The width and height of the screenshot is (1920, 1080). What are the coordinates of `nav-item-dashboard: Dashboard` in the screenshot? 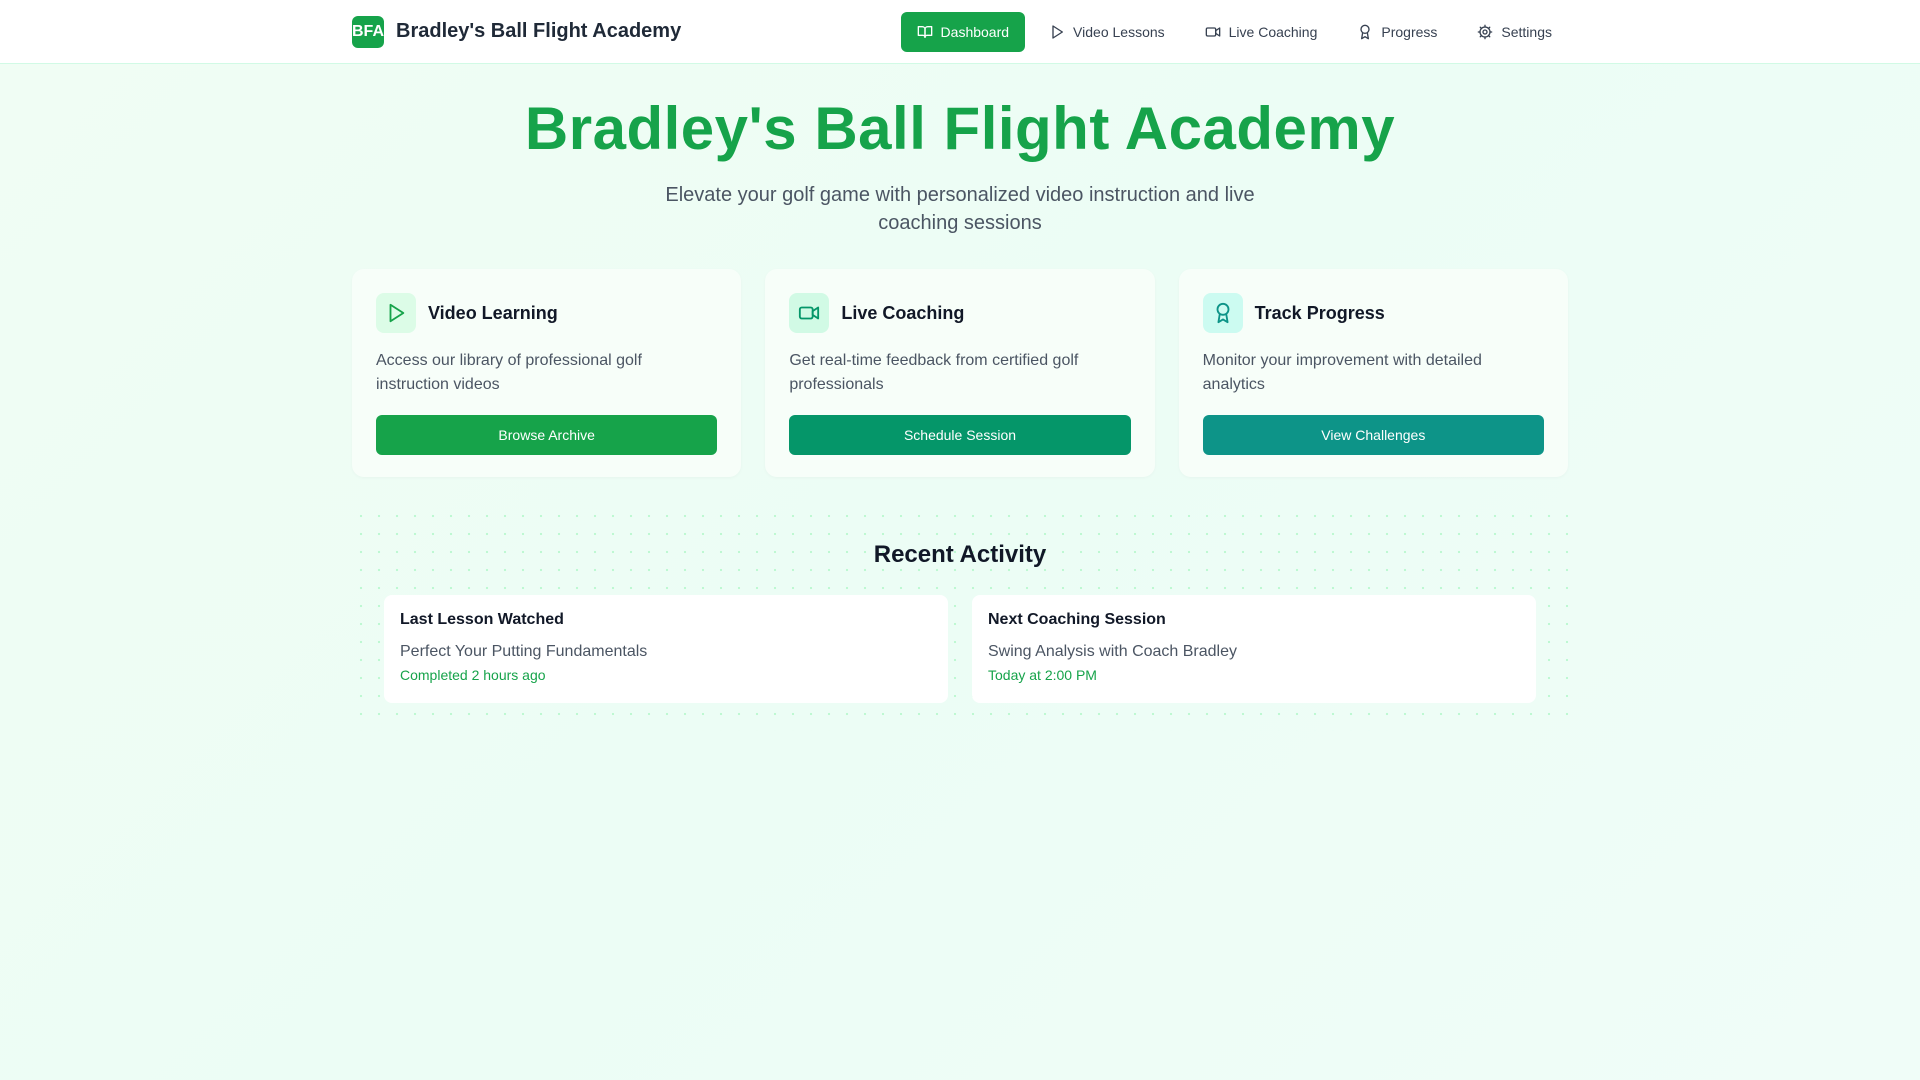 It's located at (963, 31).